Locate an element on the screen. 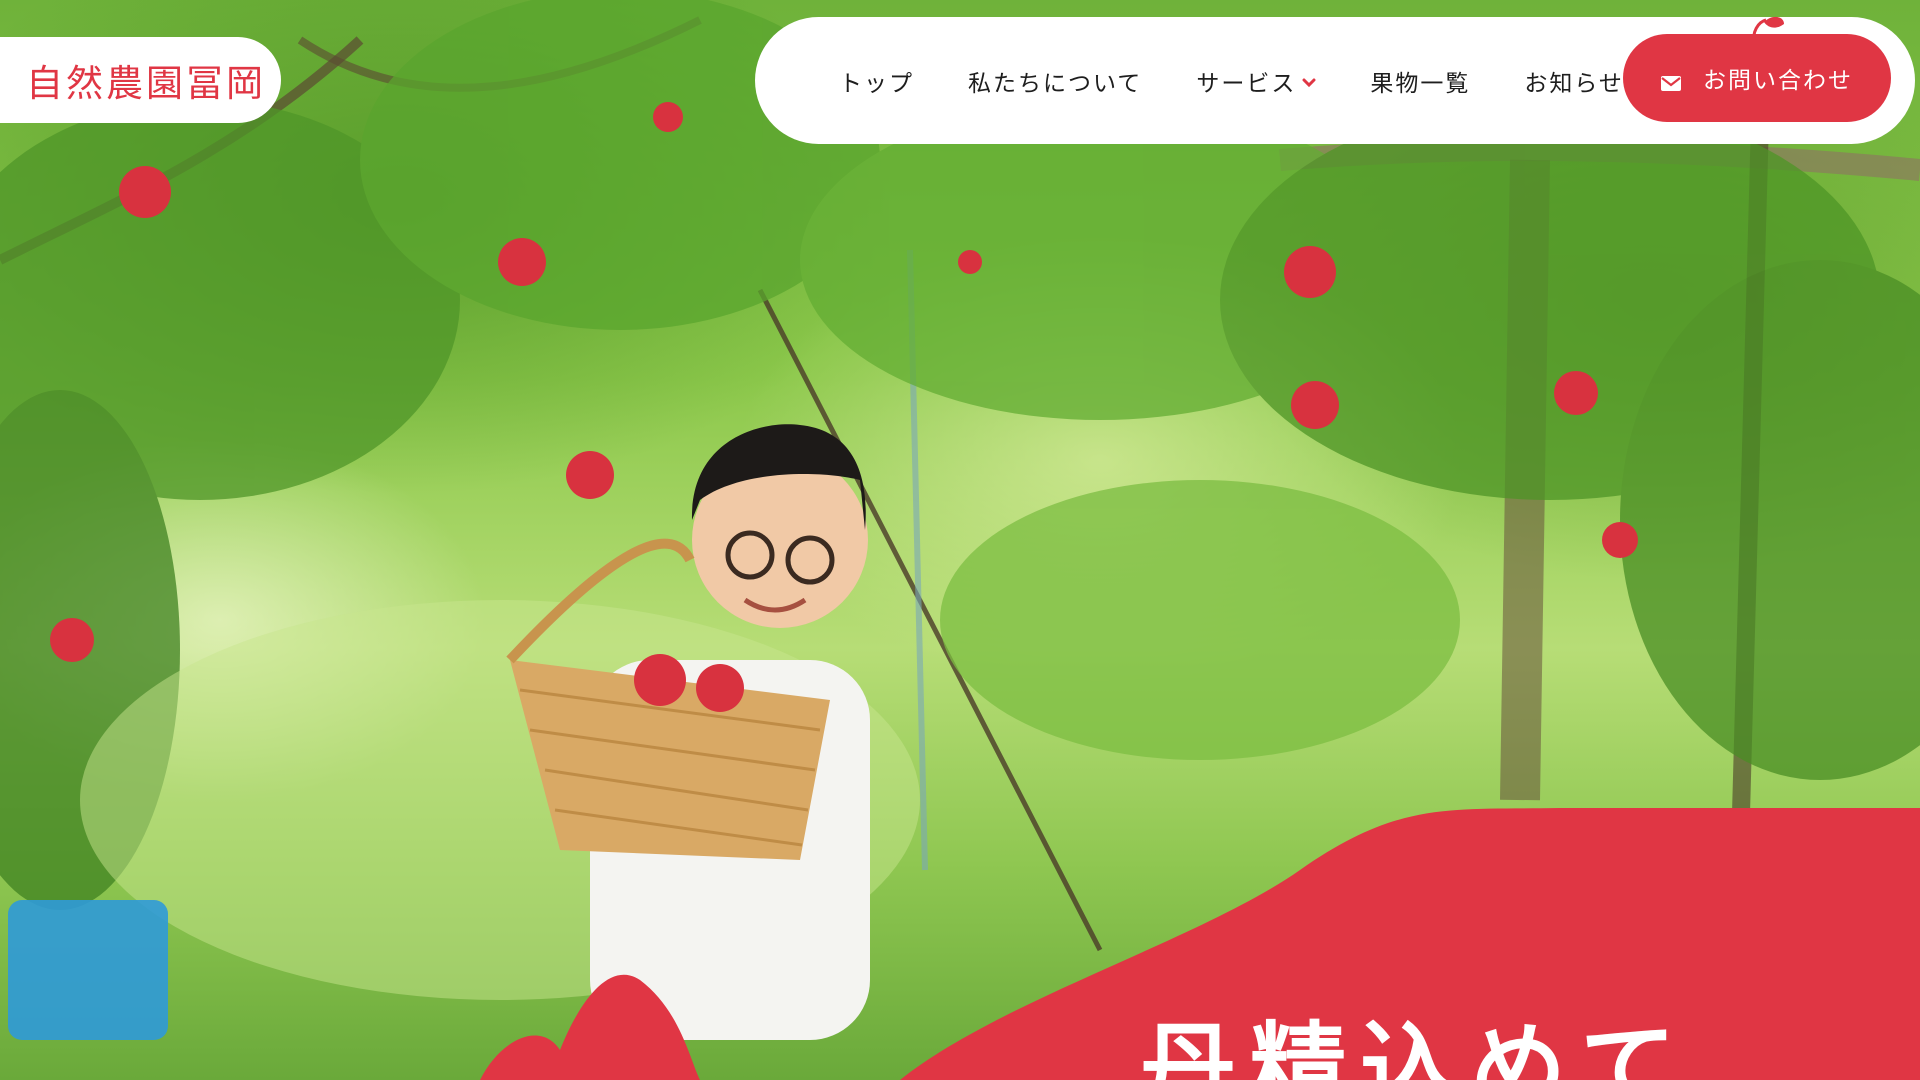 The image size is (1920, 1080). nav-item-label: サービス is located at coordinates (1246, 83).